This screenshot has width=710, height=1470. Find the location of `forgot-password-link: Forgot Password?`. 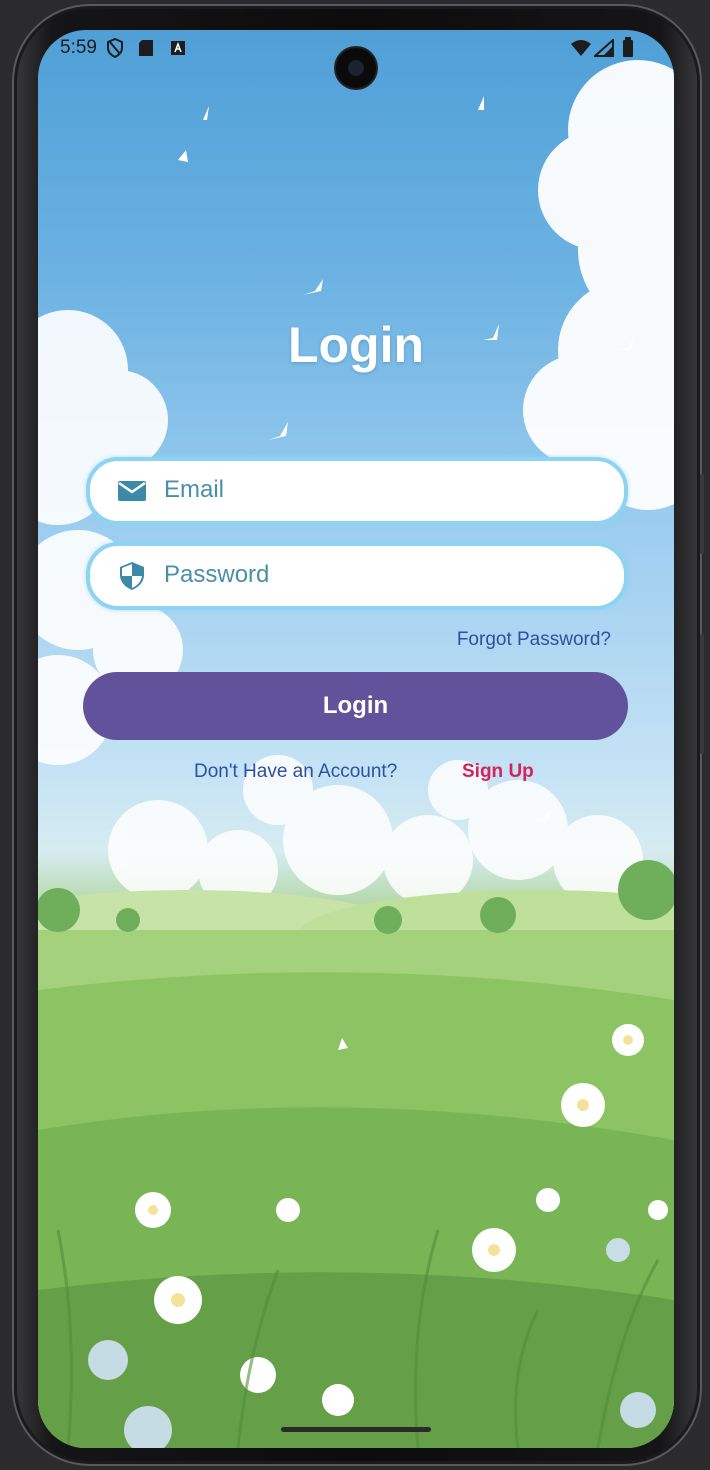

forgot-password-link: Forgot Password? is located at coordinates (534, 640).